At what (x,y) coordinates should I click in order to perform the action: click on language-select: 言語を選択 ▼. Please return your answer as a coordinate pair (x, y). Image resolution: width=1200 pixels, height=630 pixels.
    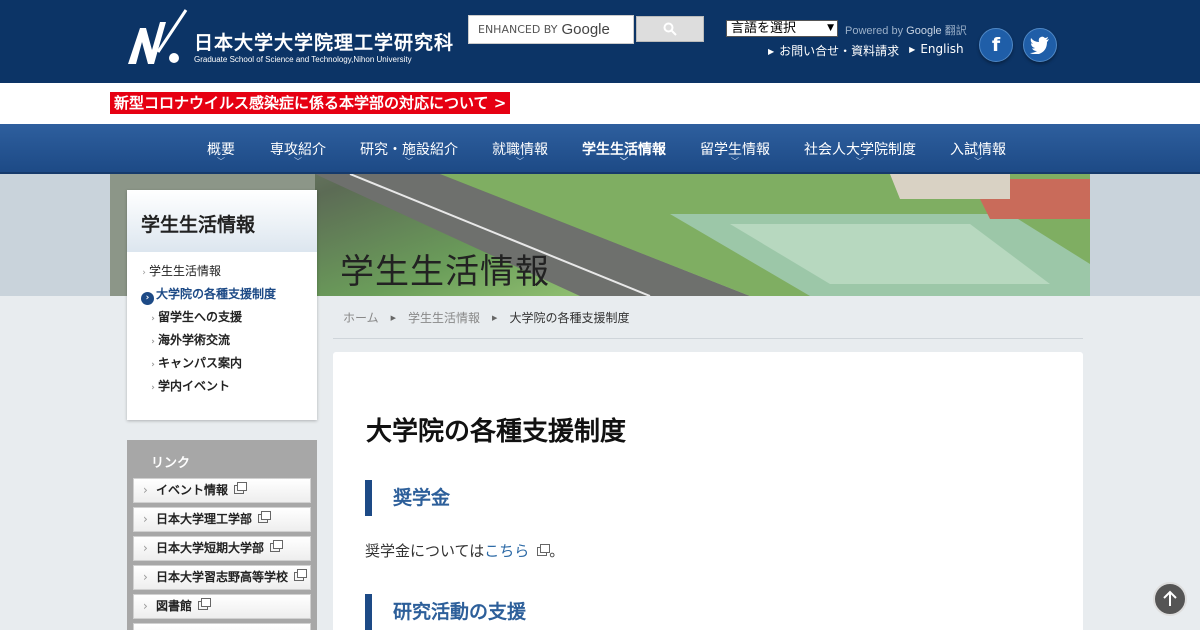
    Looking at the image, I should click on (782, 28).